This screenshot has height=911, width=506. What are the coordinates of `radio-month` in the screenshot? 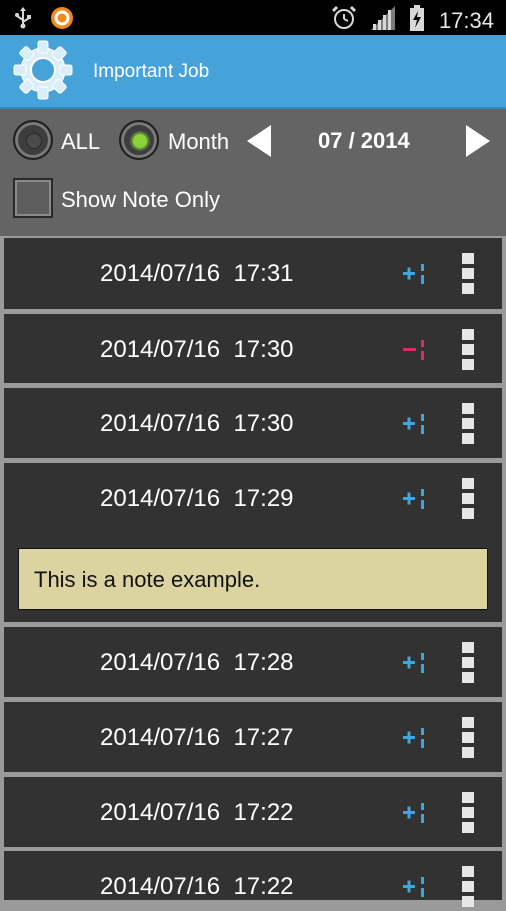 It's located at (139, 140).